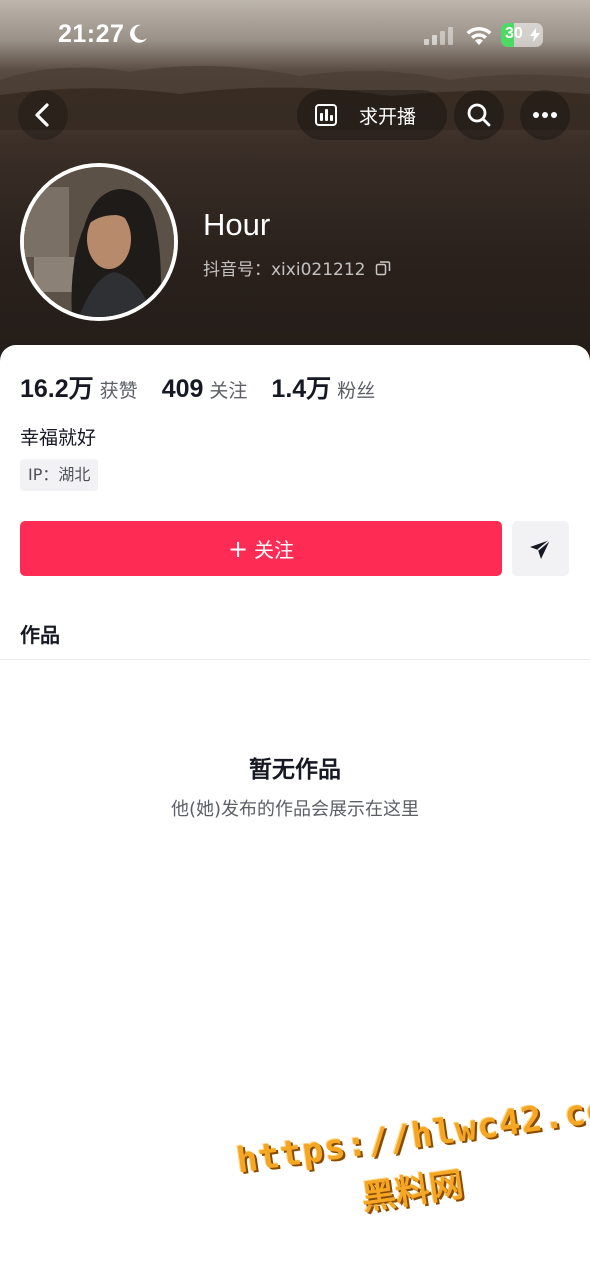 The image size is (590, 1280). I want to click on search-button, so click(479, 115).